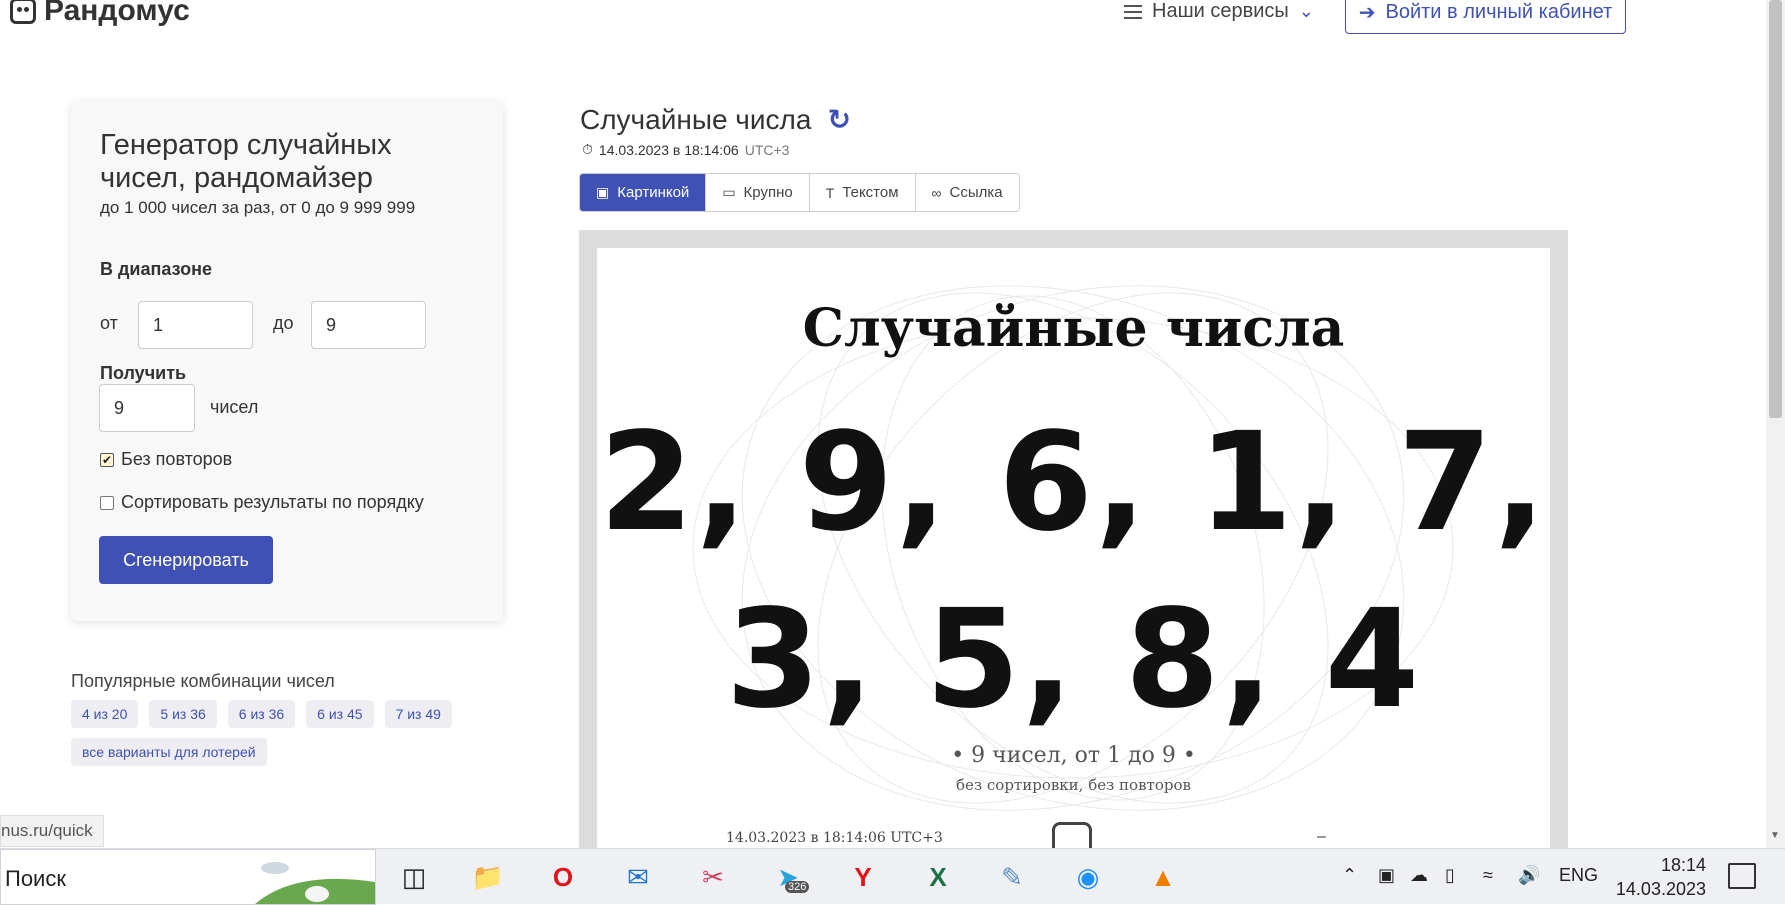 The width and height of the screenshot is (1785, 905). What do you see at coordinates (1349, 875) in the screenshot?
I see `tray-chevron-up-icon: ⌃` at bounding box center [1349, 875].